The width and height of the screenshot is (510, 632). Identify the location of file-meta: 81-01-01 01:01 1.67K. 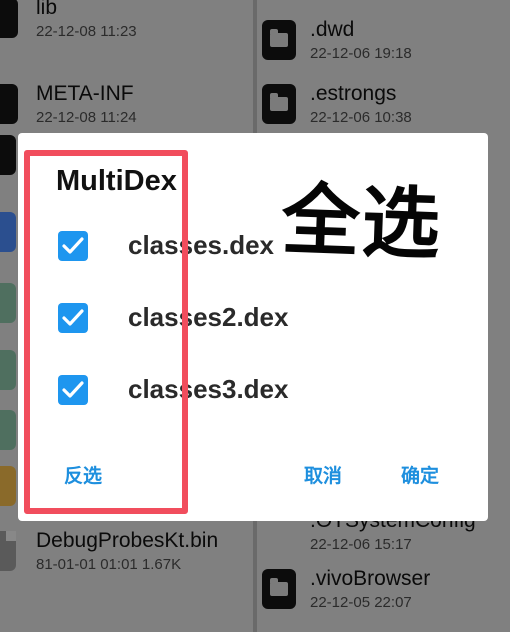
(109, 564).